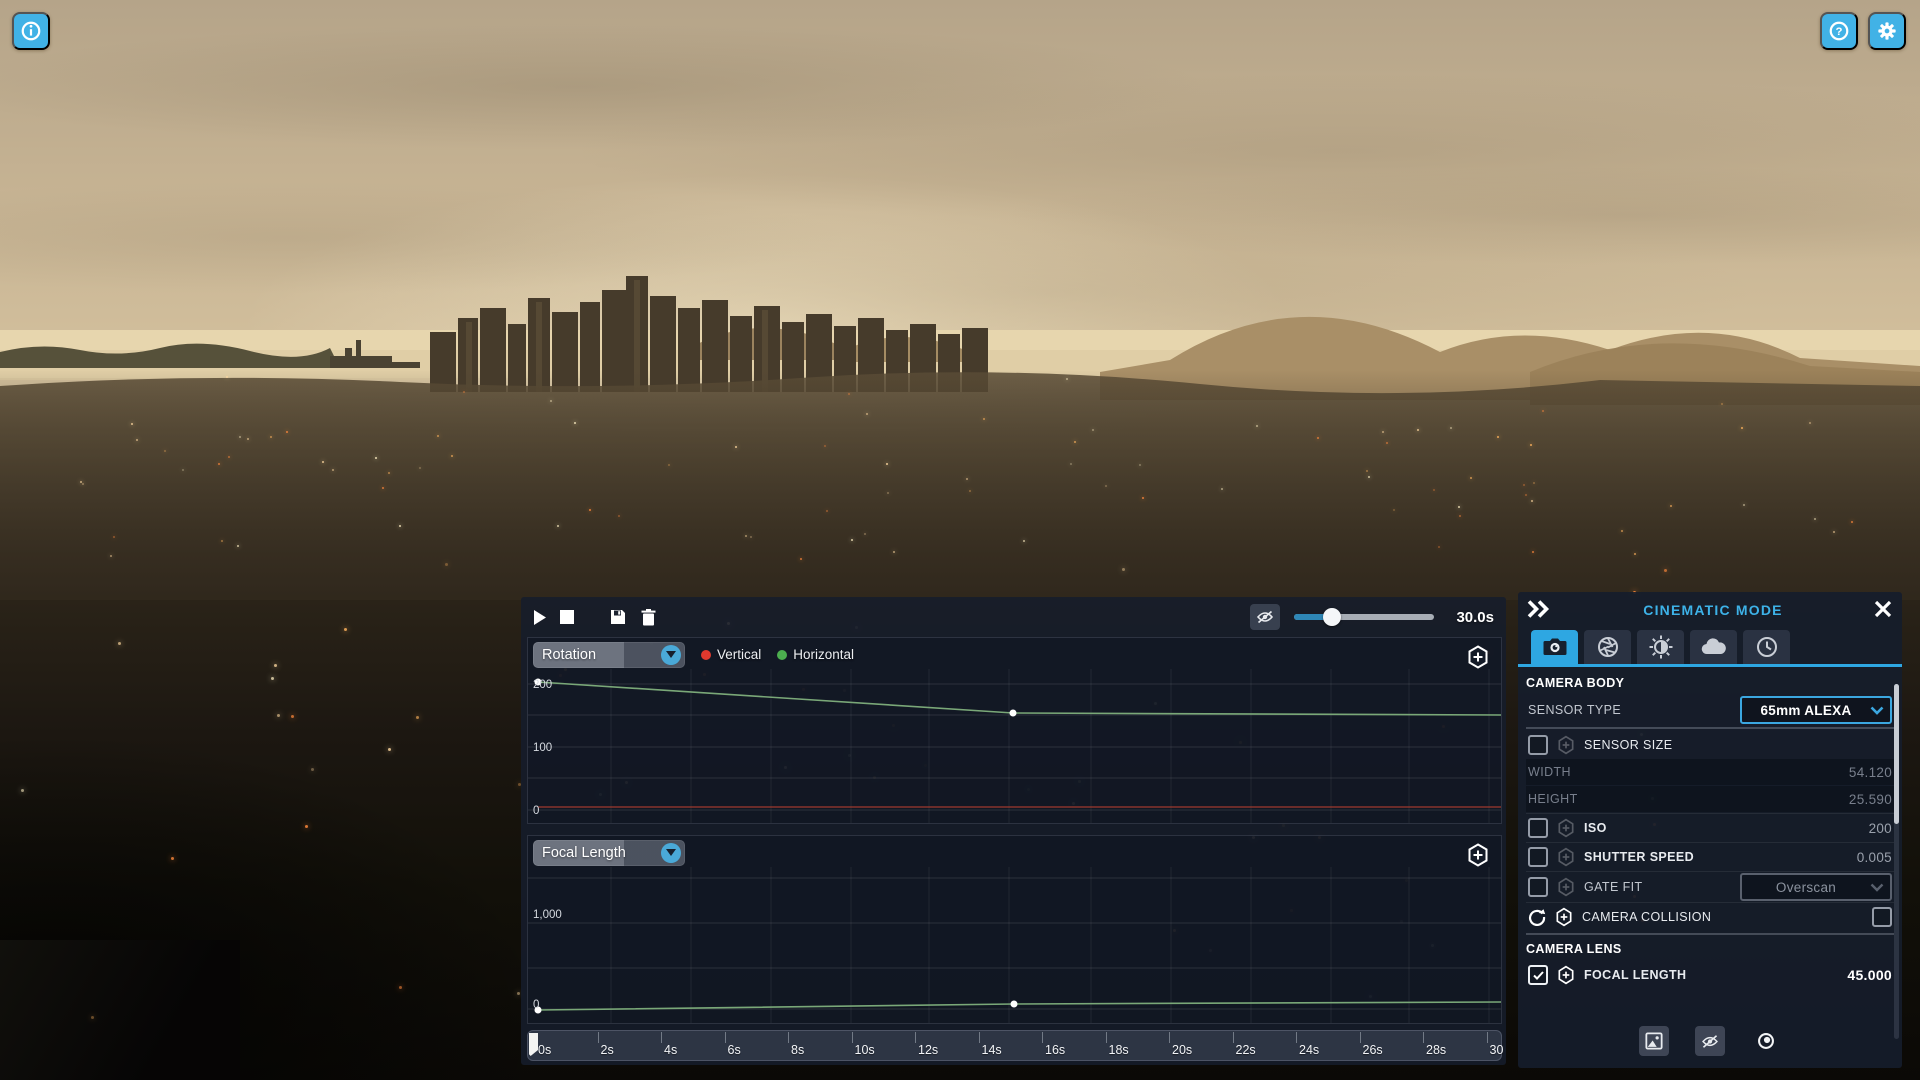 This screenshot has width=1920, height=1080. I want to click on hide-ui-button, so click(1710, 1041).